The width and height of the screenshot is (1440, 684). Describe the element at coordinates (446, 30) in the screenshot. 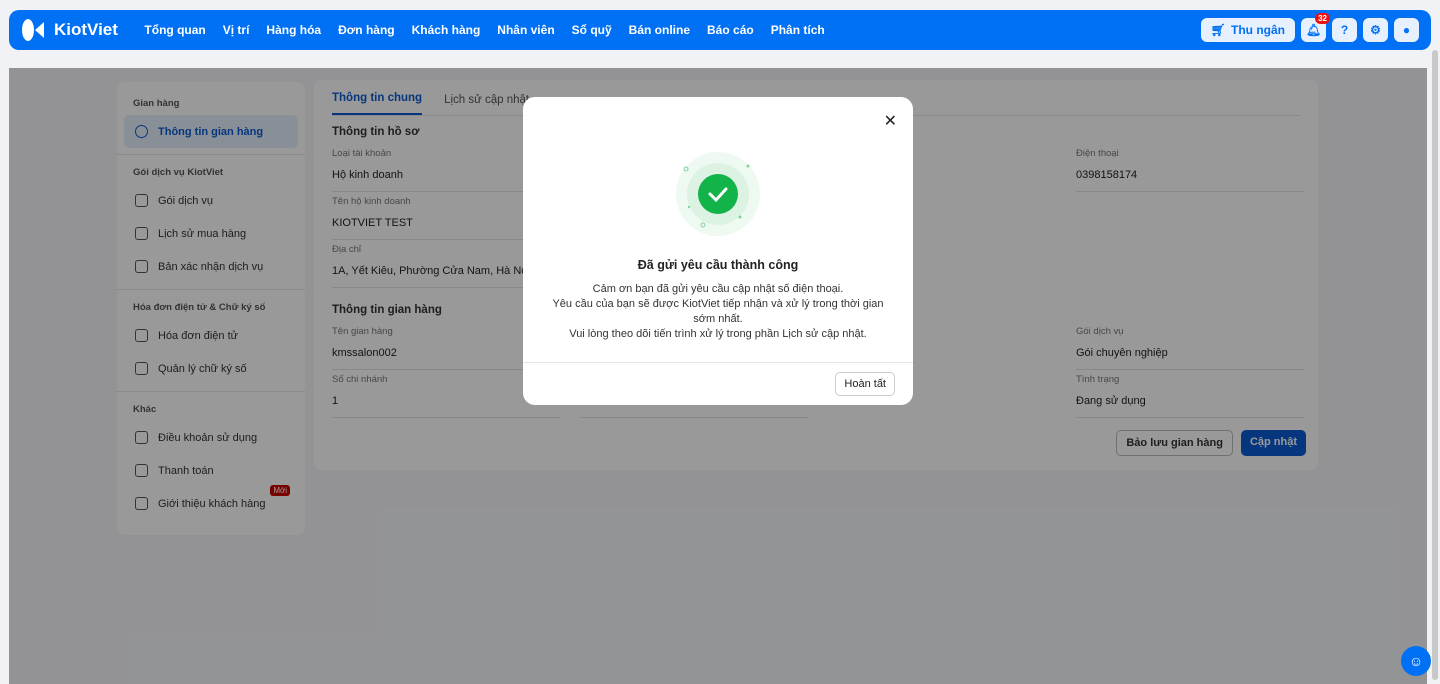

I see `menu-khach-hang: Khách hàng` at that location.